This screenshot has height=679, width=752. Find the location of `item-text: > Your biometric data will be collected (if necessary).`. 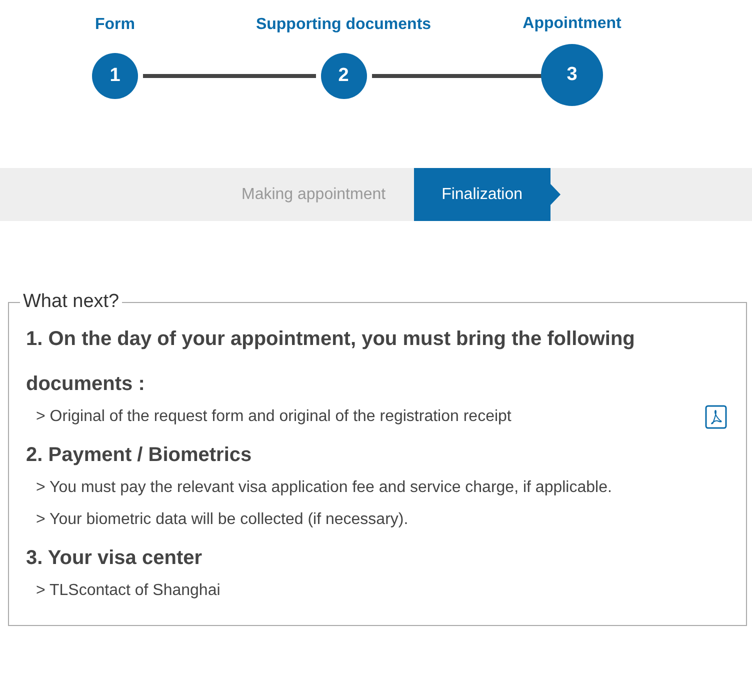

item-text: > Your biometric data will be collected (if necessary). is located at coordinates (222, 520).